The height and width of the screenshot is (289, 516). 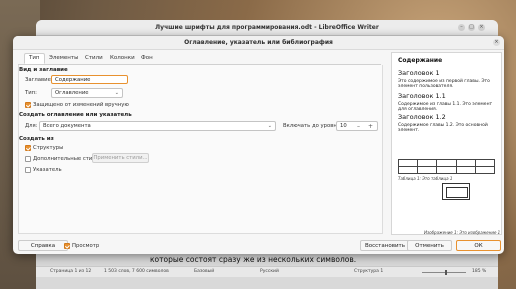 What do you see at coordinates (75, 115) in the screenshot?
I see `create-index-heading: Создать оглавление или указатель` at bounding box center [75, 115].